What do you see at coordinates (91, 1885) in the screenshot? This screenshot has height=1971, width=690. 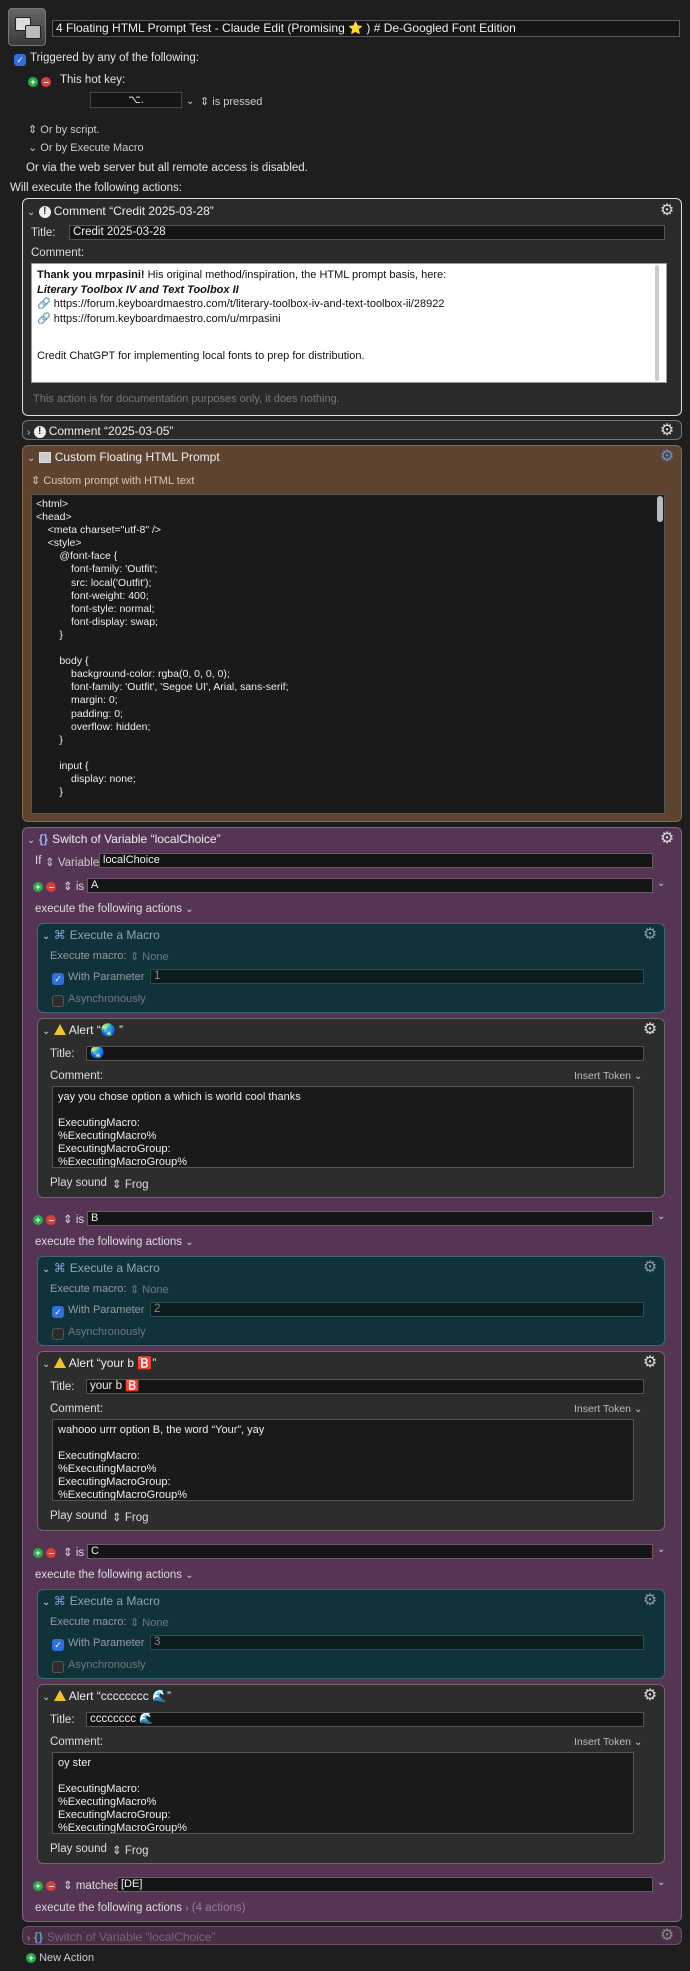 I see `case-de-op-popup: ⇕ matches` at bounding box center [91, 1885].